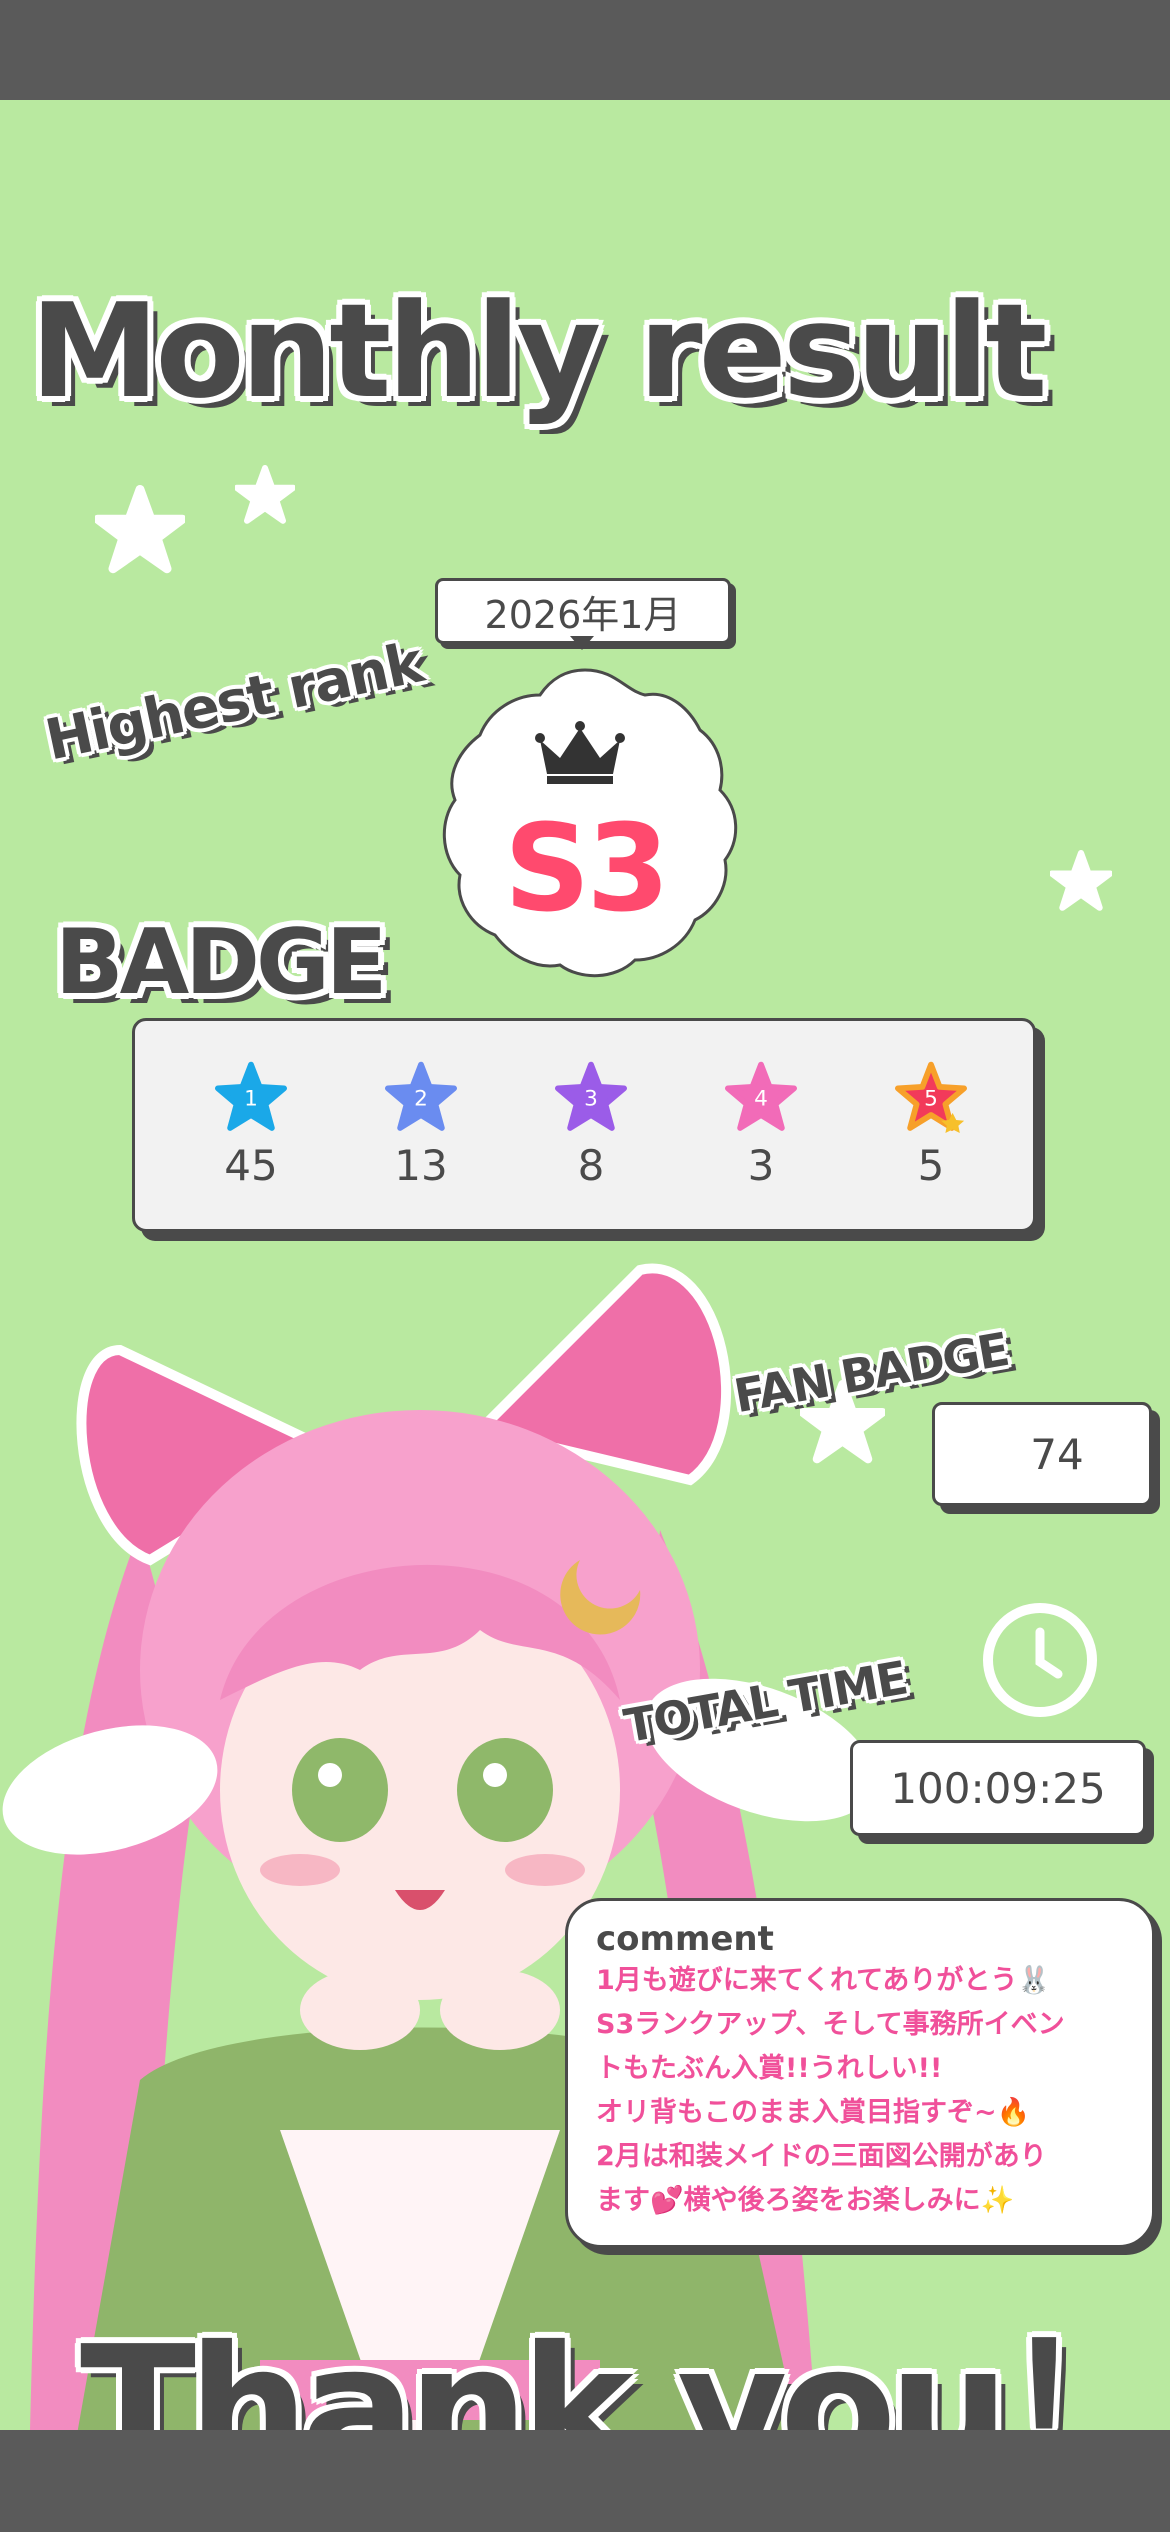 This screenshot has width=1170, height=2532. What do you see at coordinates (761, 1099) in the screenshot?
I see `svg-text: 4` at bounding box center [761, 1099].